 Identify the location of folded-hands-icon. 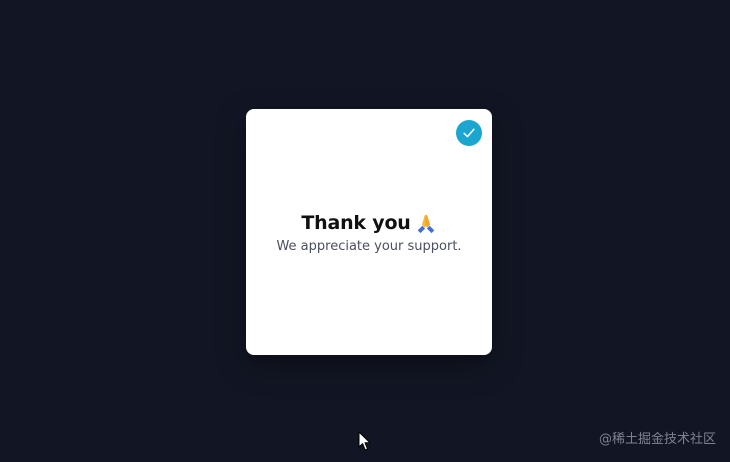
(425, 224).